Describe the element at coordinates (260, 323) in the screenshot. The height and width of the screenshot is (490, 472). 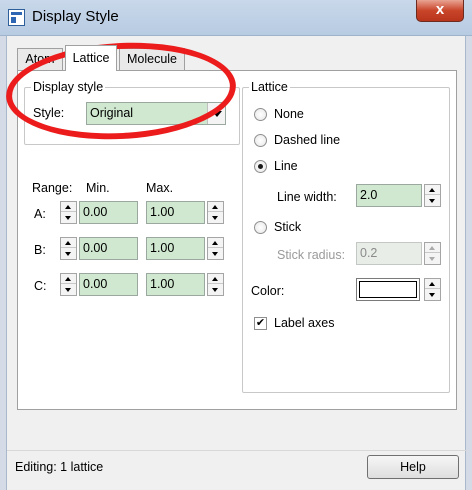
I see `label-axes-checkbox: ✔` at that location.